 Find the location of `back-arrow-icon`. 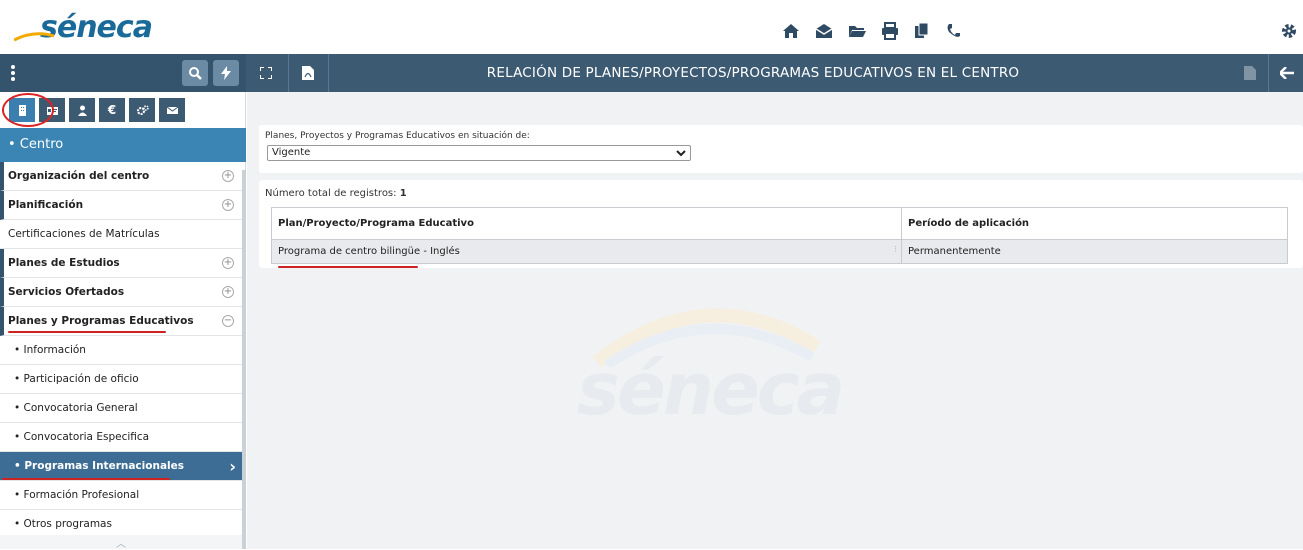

back-arrow-icon is located at coordinates (1287, 73).